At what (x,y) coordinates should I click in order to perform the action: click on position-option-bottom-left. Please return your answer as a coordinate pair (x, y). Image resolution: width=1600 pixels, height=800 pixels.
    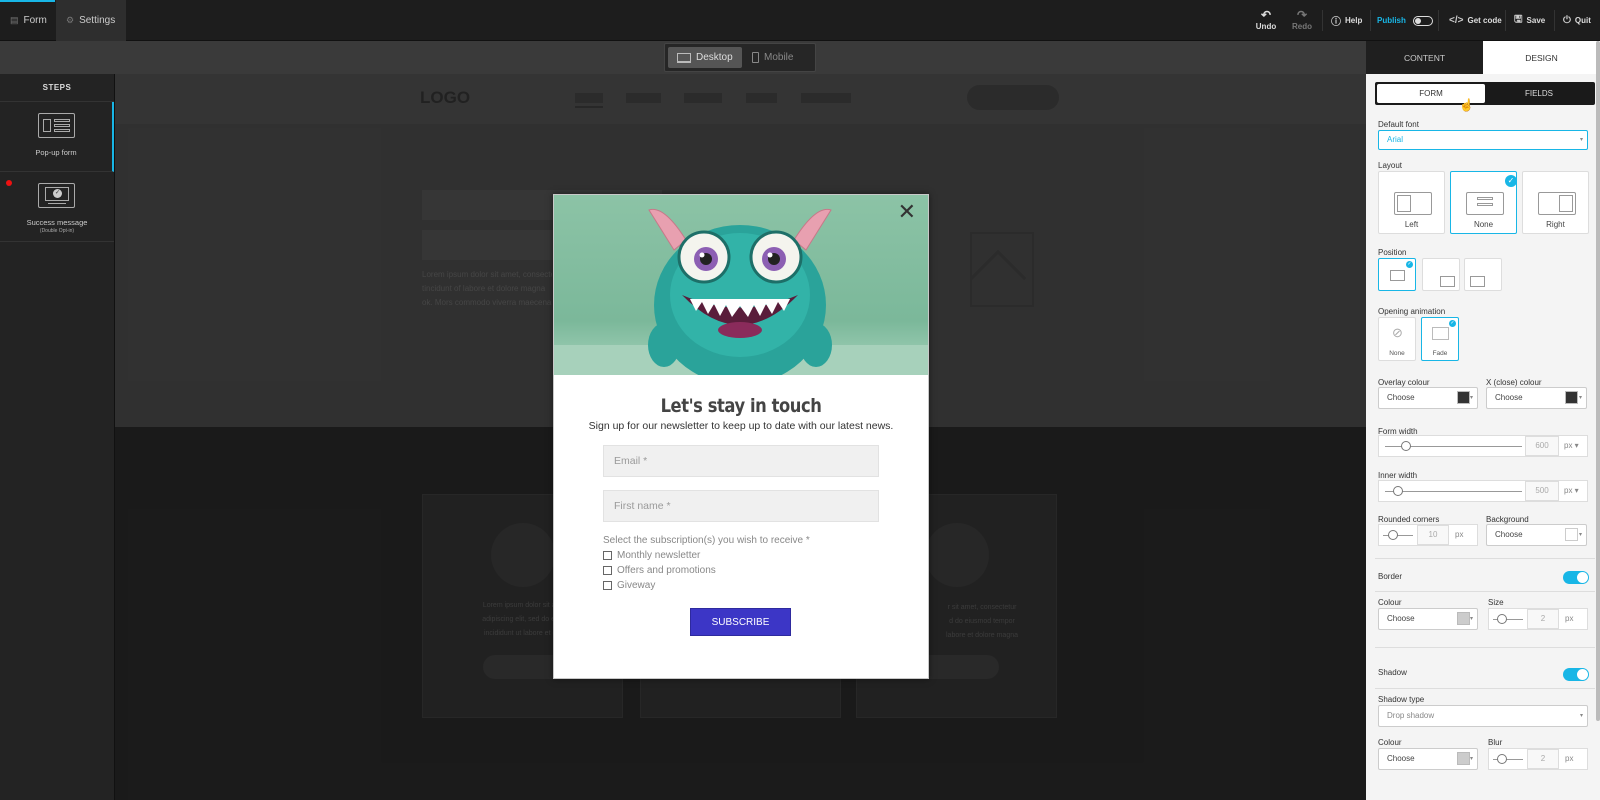
    Looking at the image, I should click on (1483, 274).